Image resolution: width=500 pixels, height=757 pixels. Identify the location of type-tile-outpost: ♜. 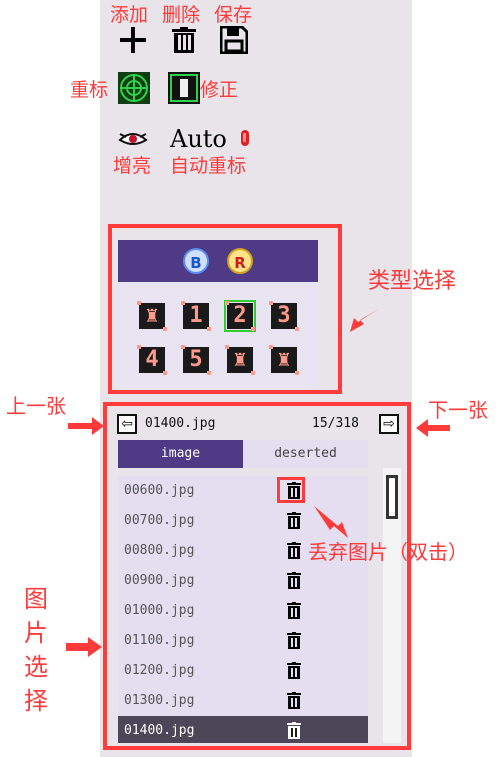
(240, 360).